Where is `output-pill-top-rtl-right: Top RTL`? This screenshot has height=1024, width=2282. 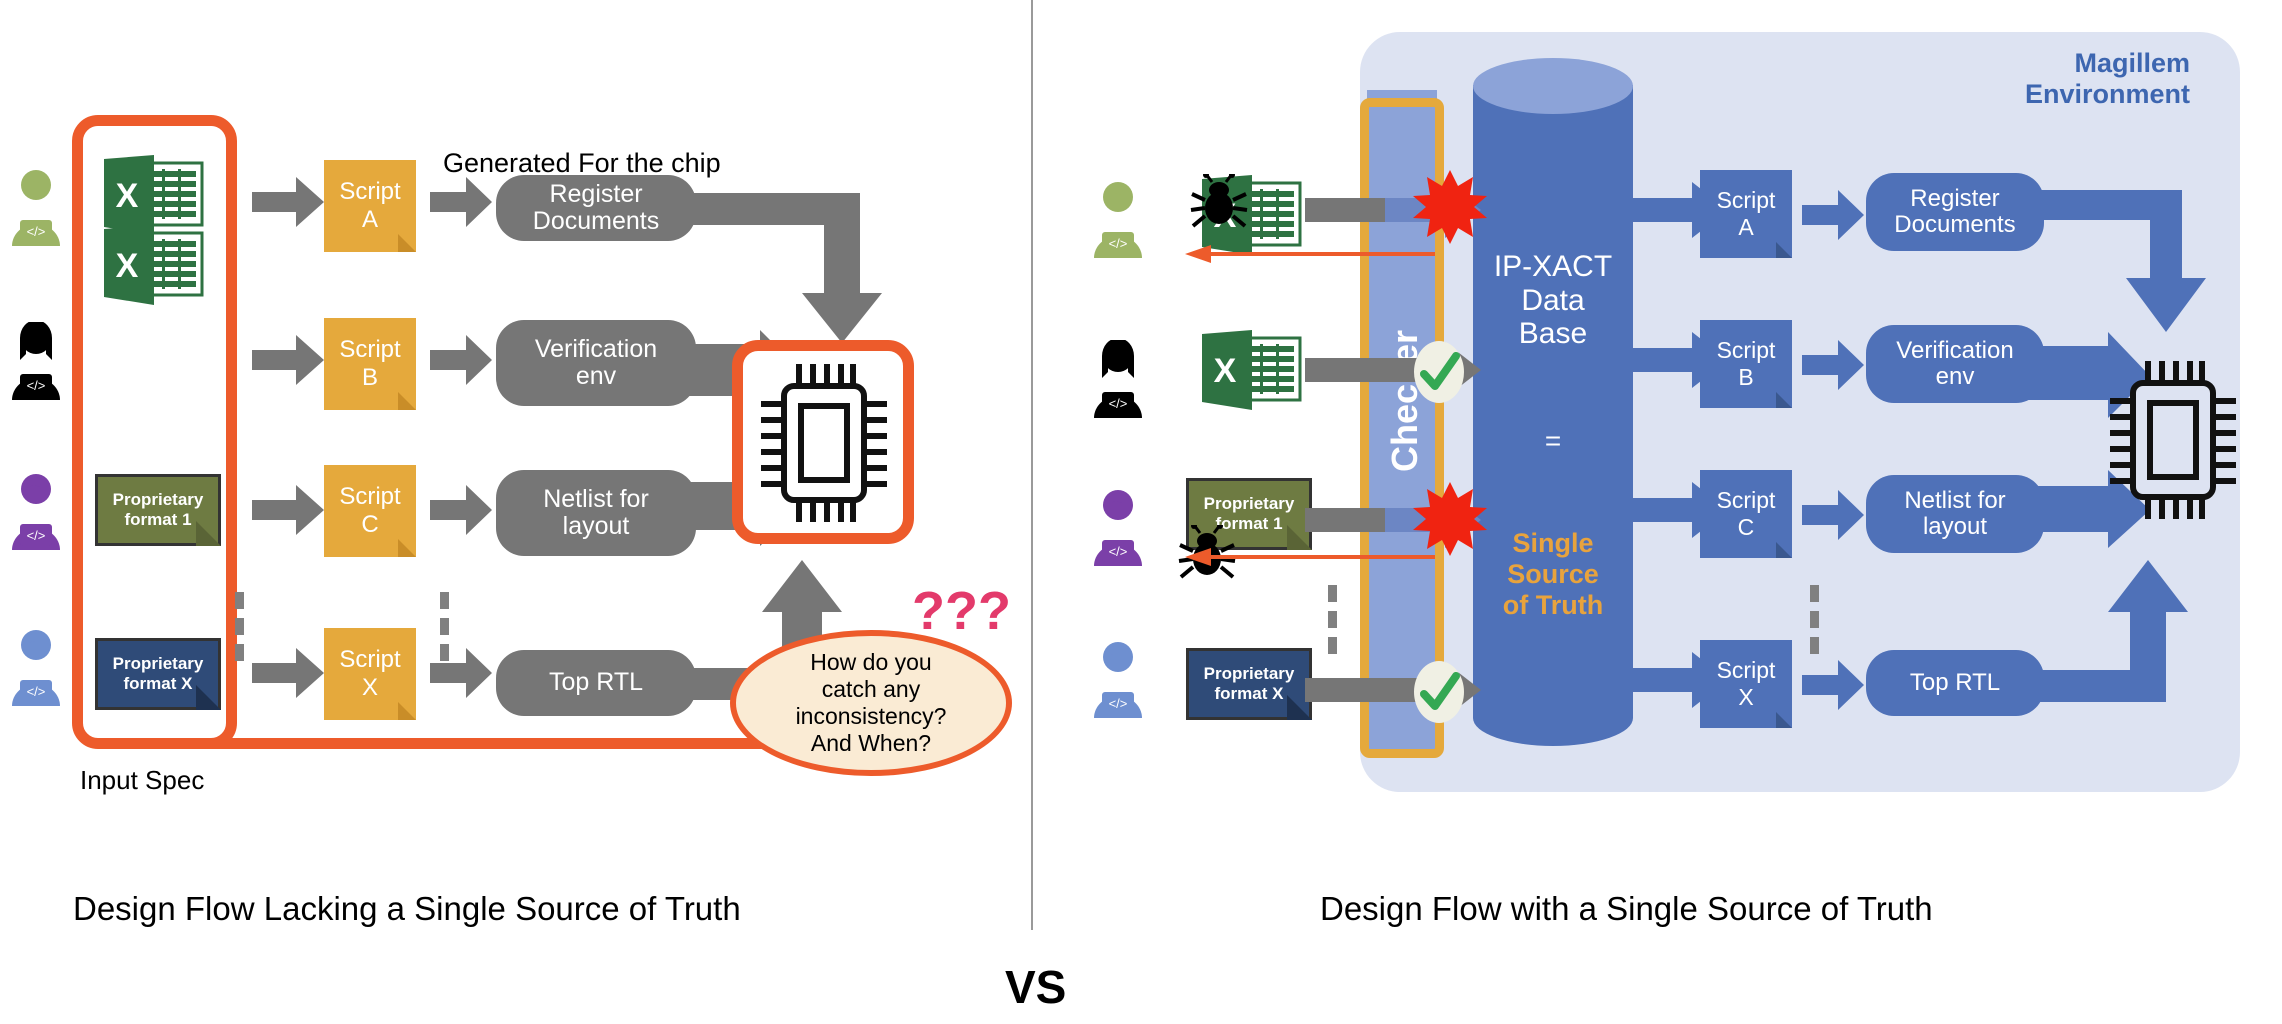
output-pill-top-rtl-right: Top RTL is located at coordinates (1955, 683).